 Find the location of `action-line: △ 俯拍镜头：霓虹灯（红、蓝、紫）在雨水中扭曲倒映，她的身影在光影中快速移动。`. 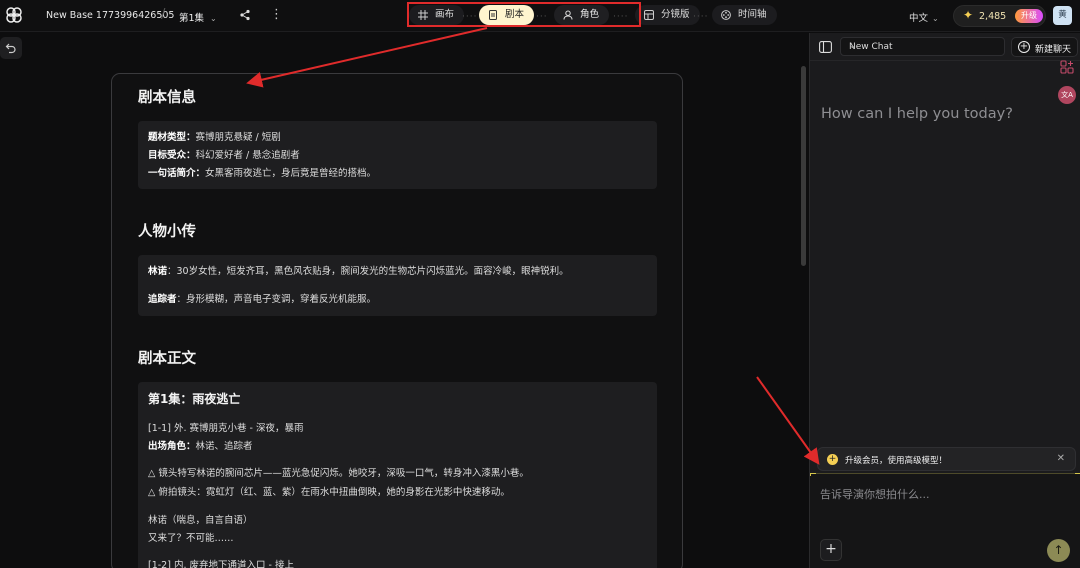

action-line: △ 俯拍镜头：霓虹灯（红、蓝、紫）在雨水中扭曲倒映，她的身影在光影中快速移动。 is located at coordinates (329, 492).